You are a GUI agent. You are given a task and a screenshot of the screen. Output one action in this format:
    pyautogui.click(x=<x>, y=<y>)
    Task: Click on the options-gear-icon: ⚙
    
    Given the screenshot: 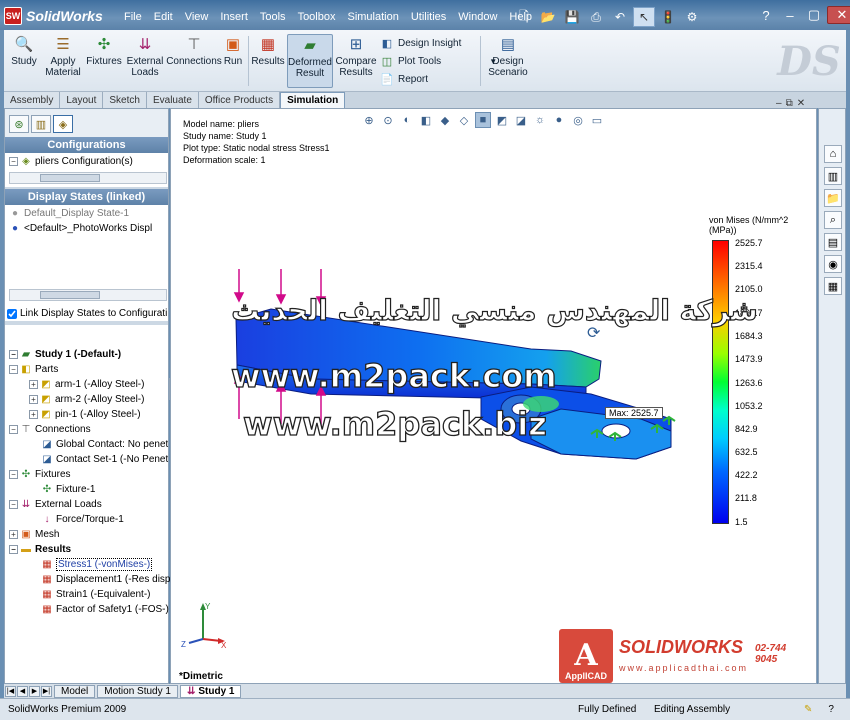 What is the action you would take?
    pyautogui.click(x=692, y=17)
    